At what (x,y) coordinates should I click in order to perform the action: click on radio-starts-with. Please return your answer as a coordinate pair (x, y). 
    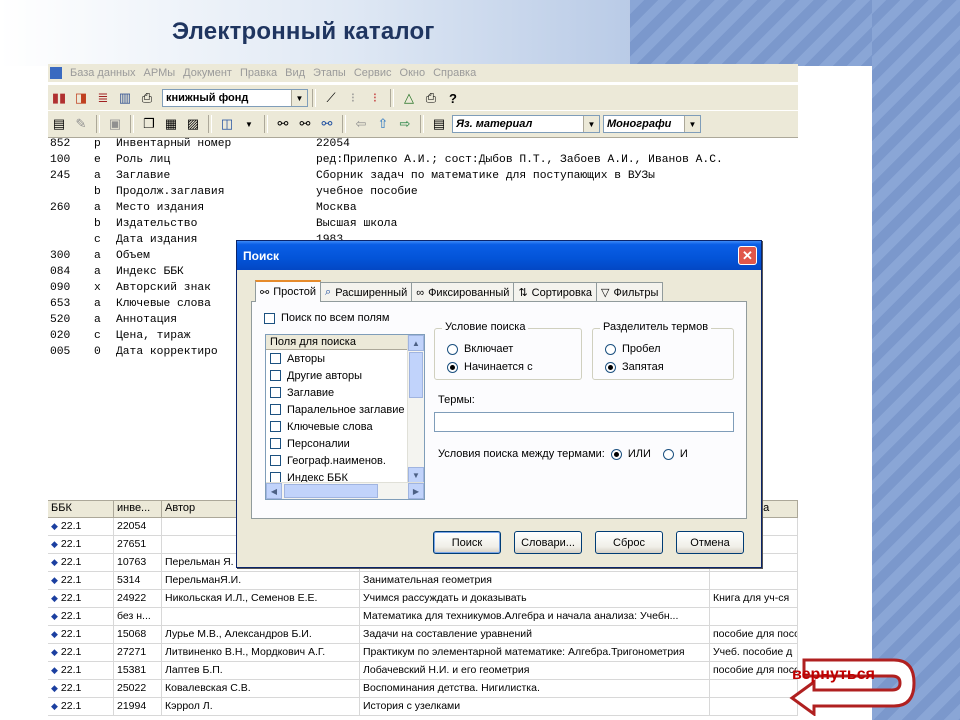
    Looking at the image, I should click on (452, 367).